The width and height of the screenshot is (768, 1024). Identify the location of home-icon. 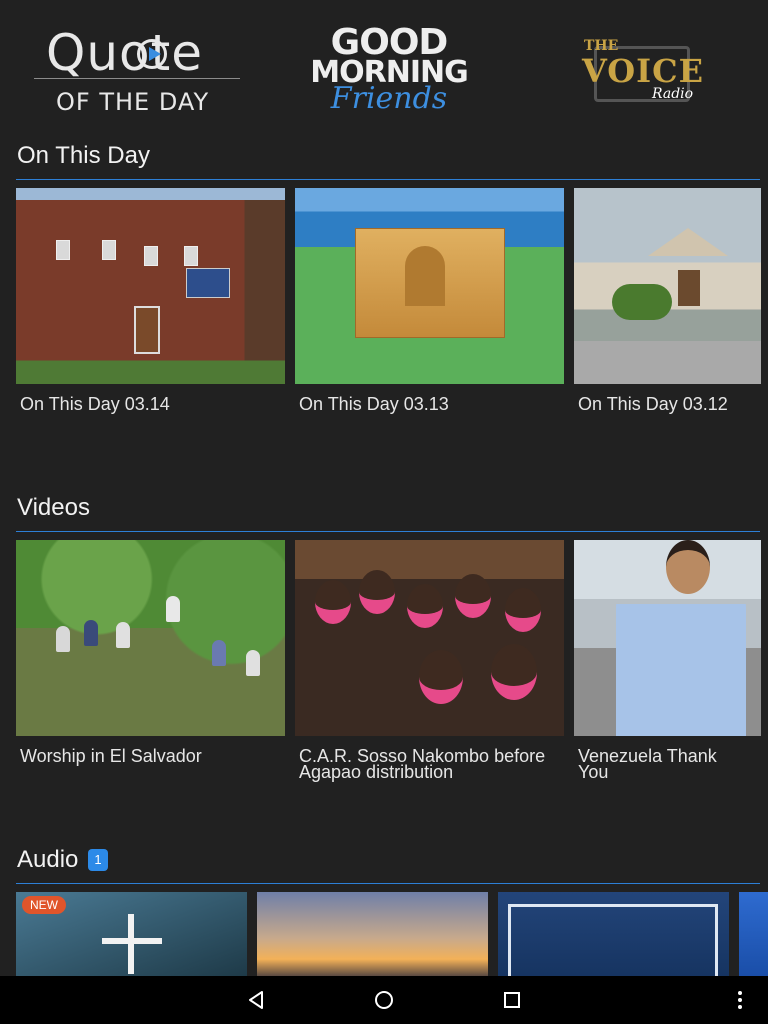
(384, 1000).